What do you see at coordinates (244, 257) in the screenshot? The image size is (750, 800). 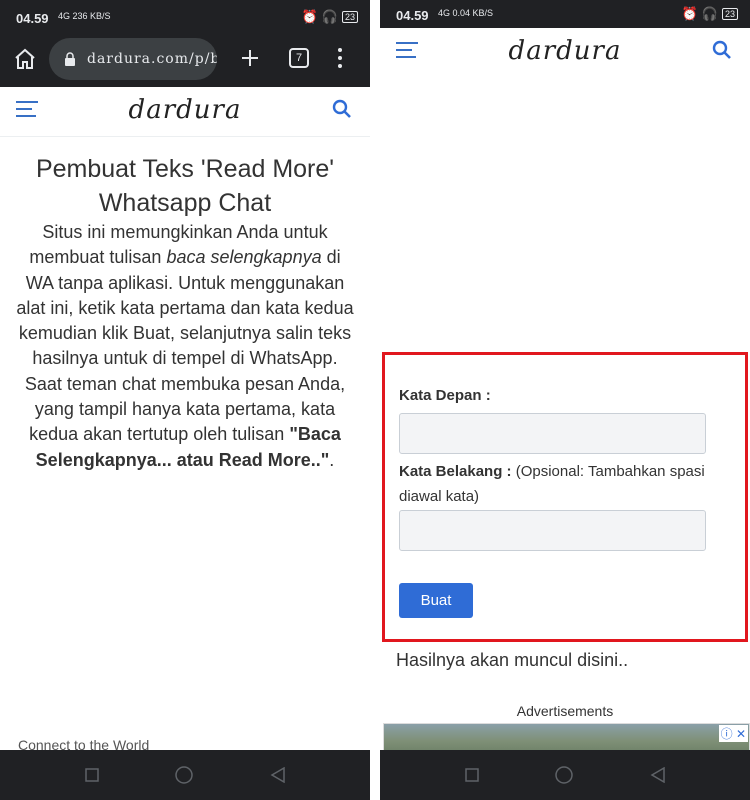 I see `desc-italic: baca selengkapnya` at bounding box center [244, 257].